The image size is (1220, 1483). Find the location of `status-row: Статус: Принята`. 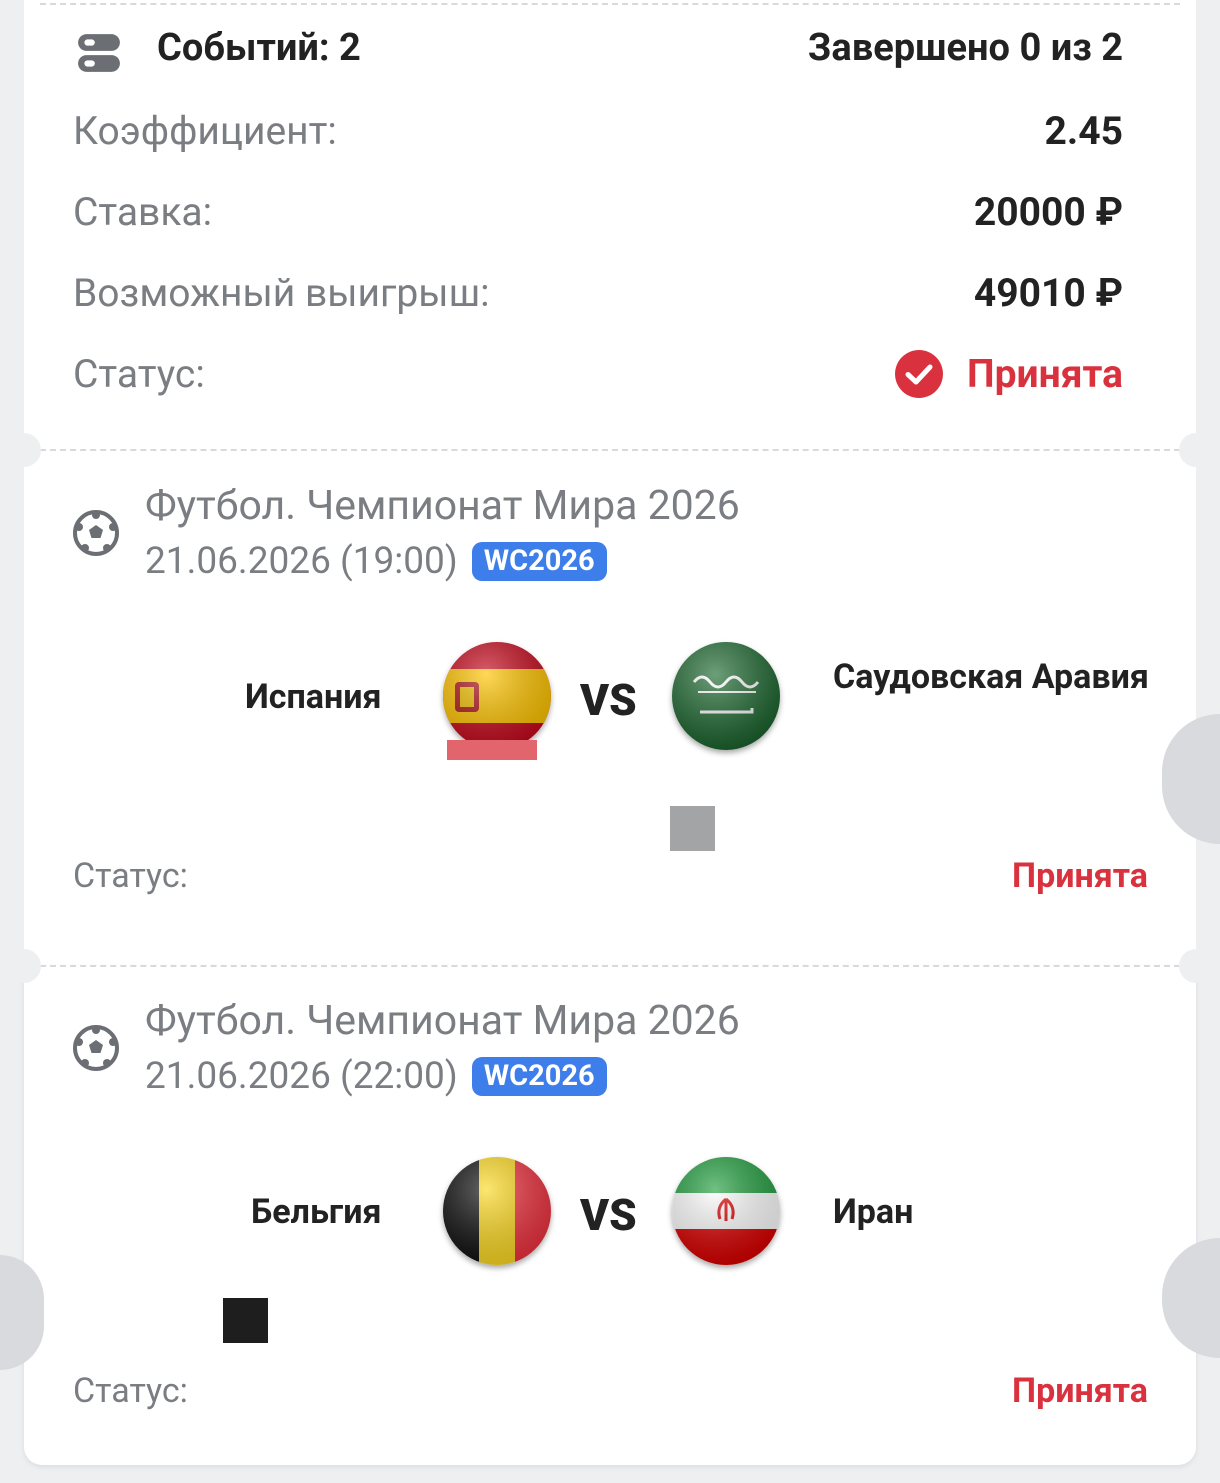

status-row: Статус: Принята is located at coordinates (598, 374).